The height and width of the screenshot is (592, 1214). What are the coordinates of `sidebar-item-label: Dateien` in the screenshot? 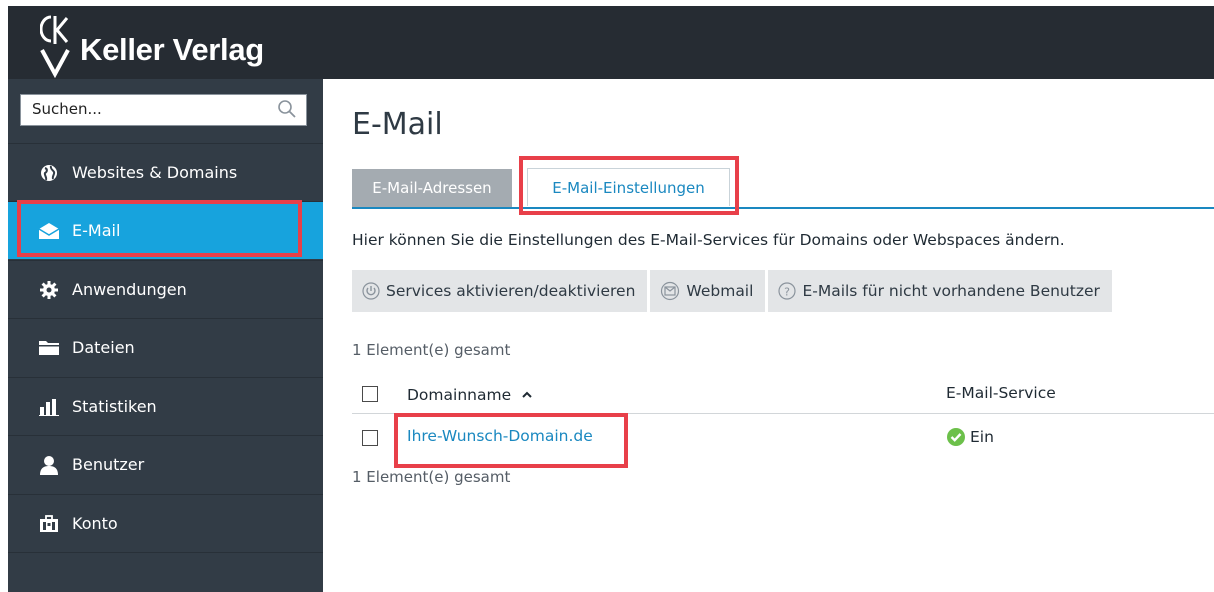 It's located at (103, 347).